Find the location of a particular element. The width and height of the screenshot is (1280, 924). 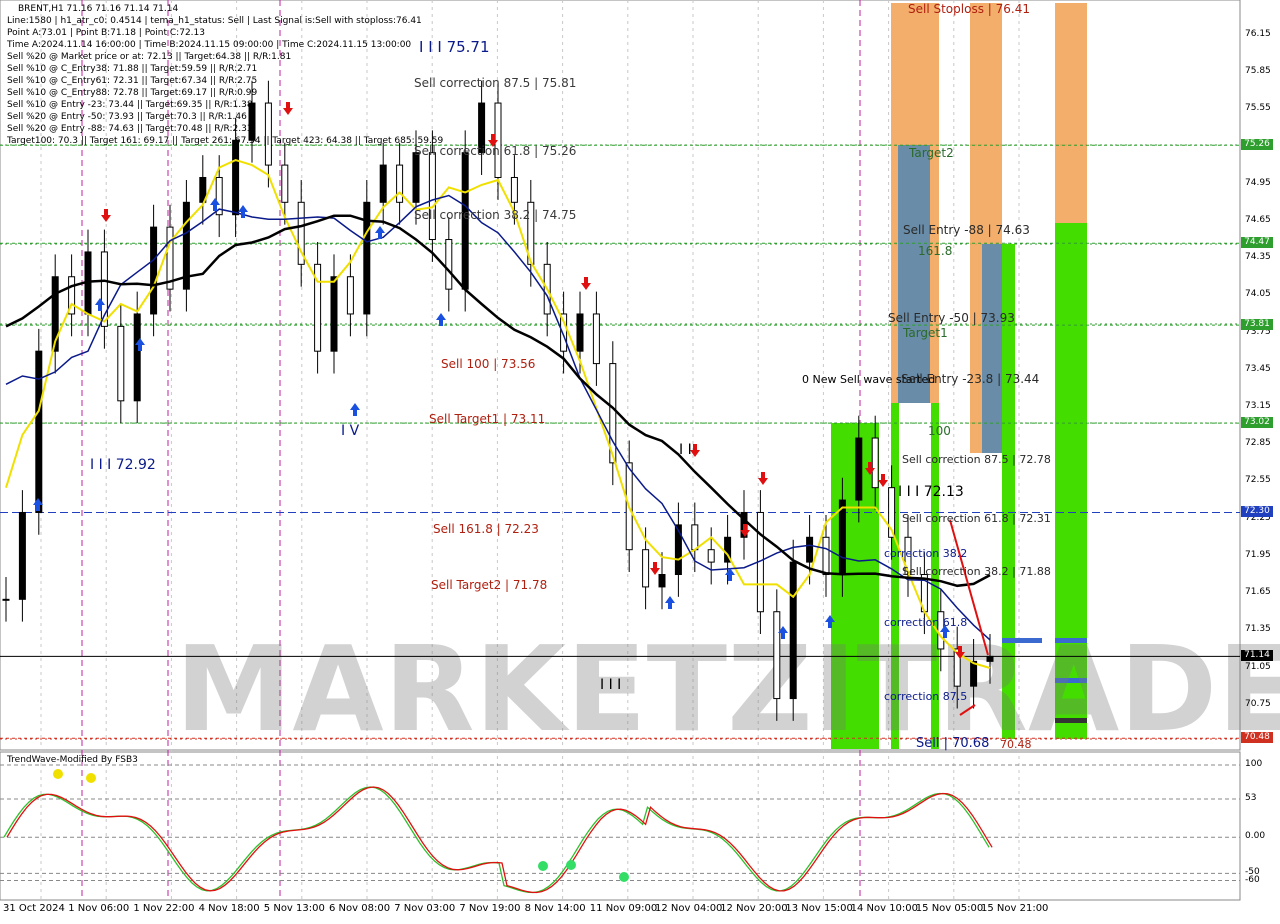

symbol-line: BRENT,H1 71.16 71.16 71.14 71.14 is located at coordinates (98, 9).